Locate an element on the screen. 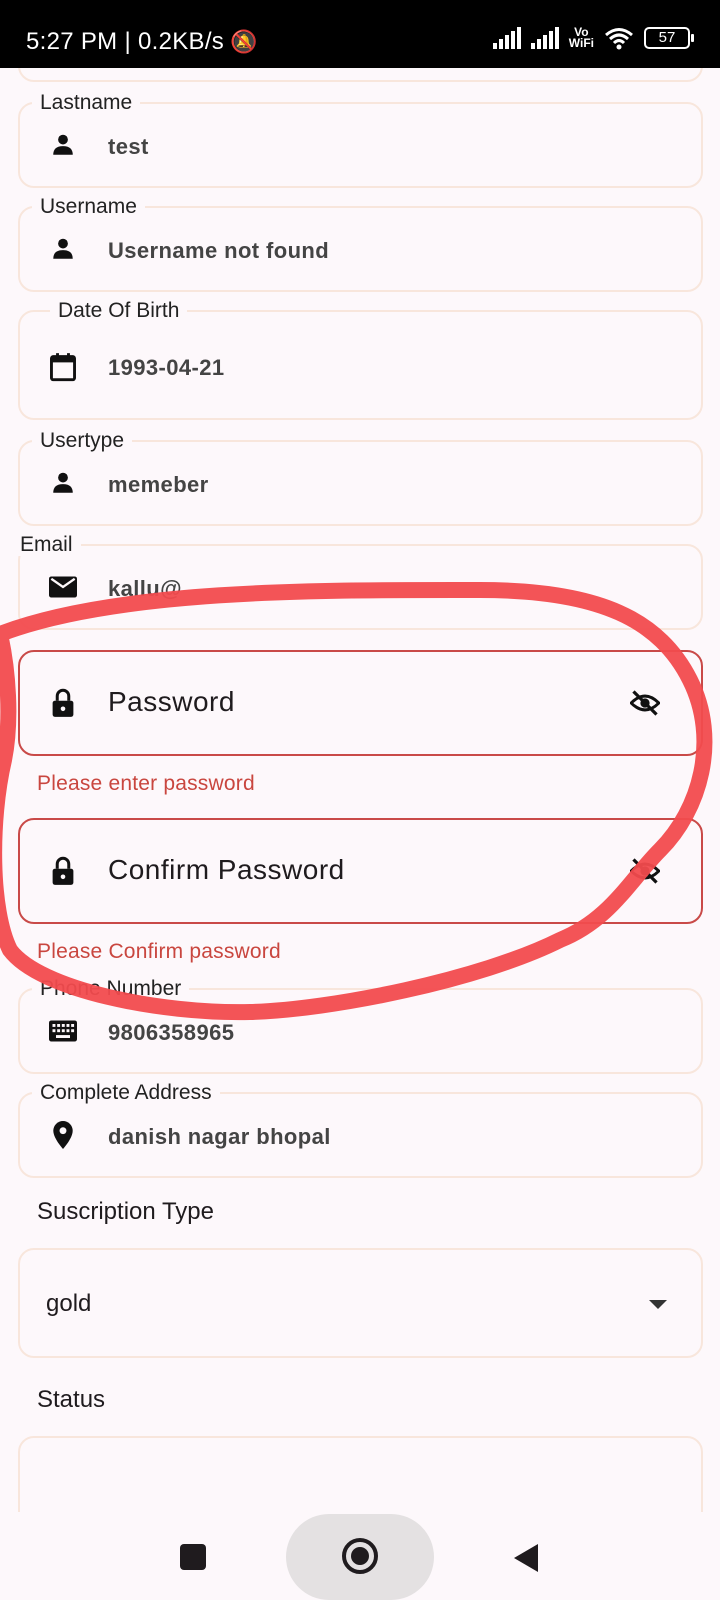  usertype-field: Usertype memeber is located at coordinates (360, 478).